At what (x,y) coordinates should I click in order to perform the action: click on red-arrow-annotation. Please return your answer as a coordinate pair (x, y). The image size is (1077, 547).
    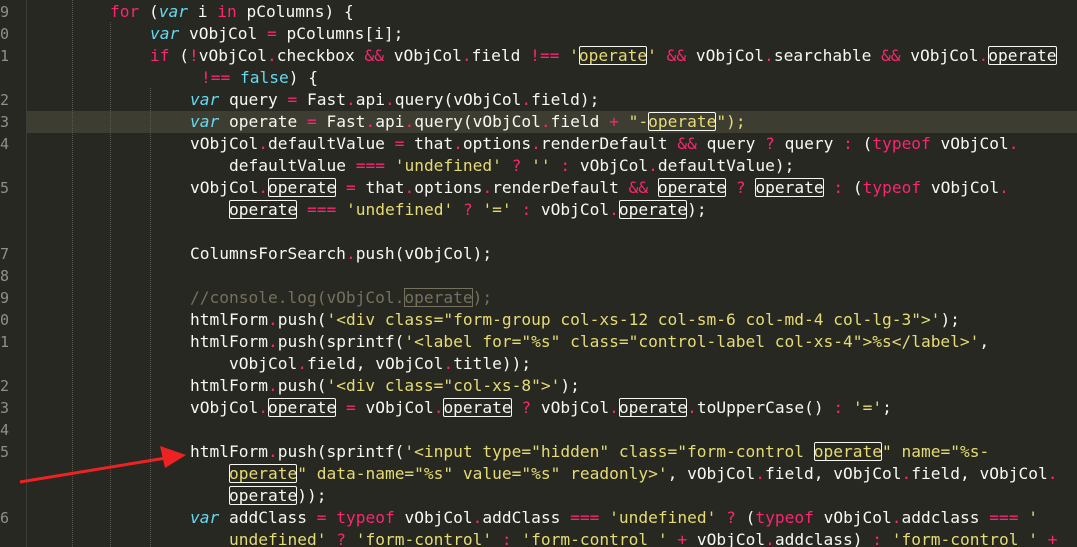
    Looking at the image, I should click on (102, 465).